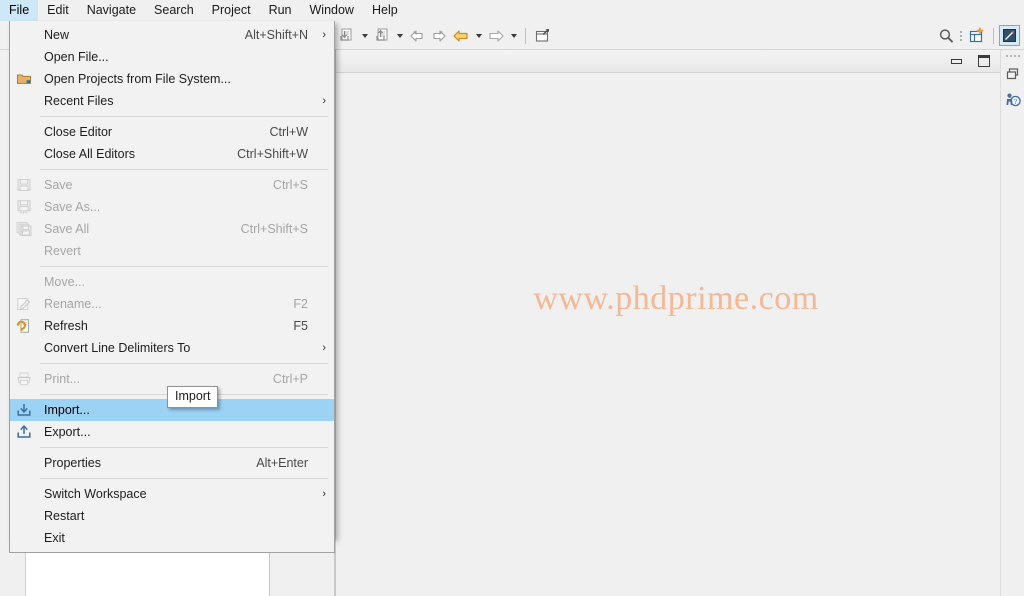 The height and width of the screenshot is (596, 1024). What do you see at coordinates (1009, 35) in the screenshot?
I see `java-perspective-icon` at bounding box center [1009, 35].